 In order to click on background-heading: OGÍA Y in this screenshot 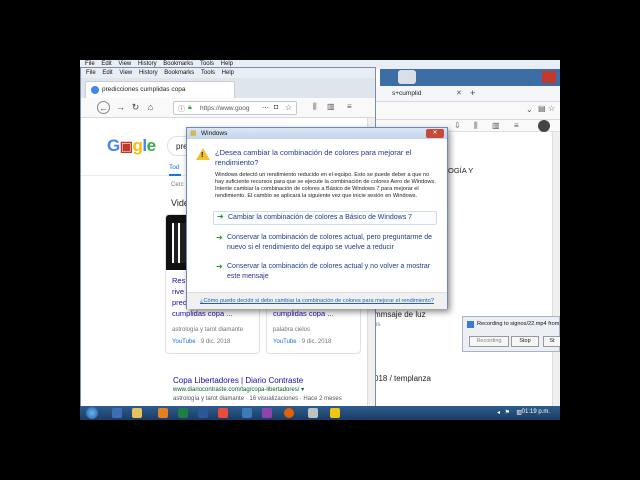, I will do `click(461, 170)`.